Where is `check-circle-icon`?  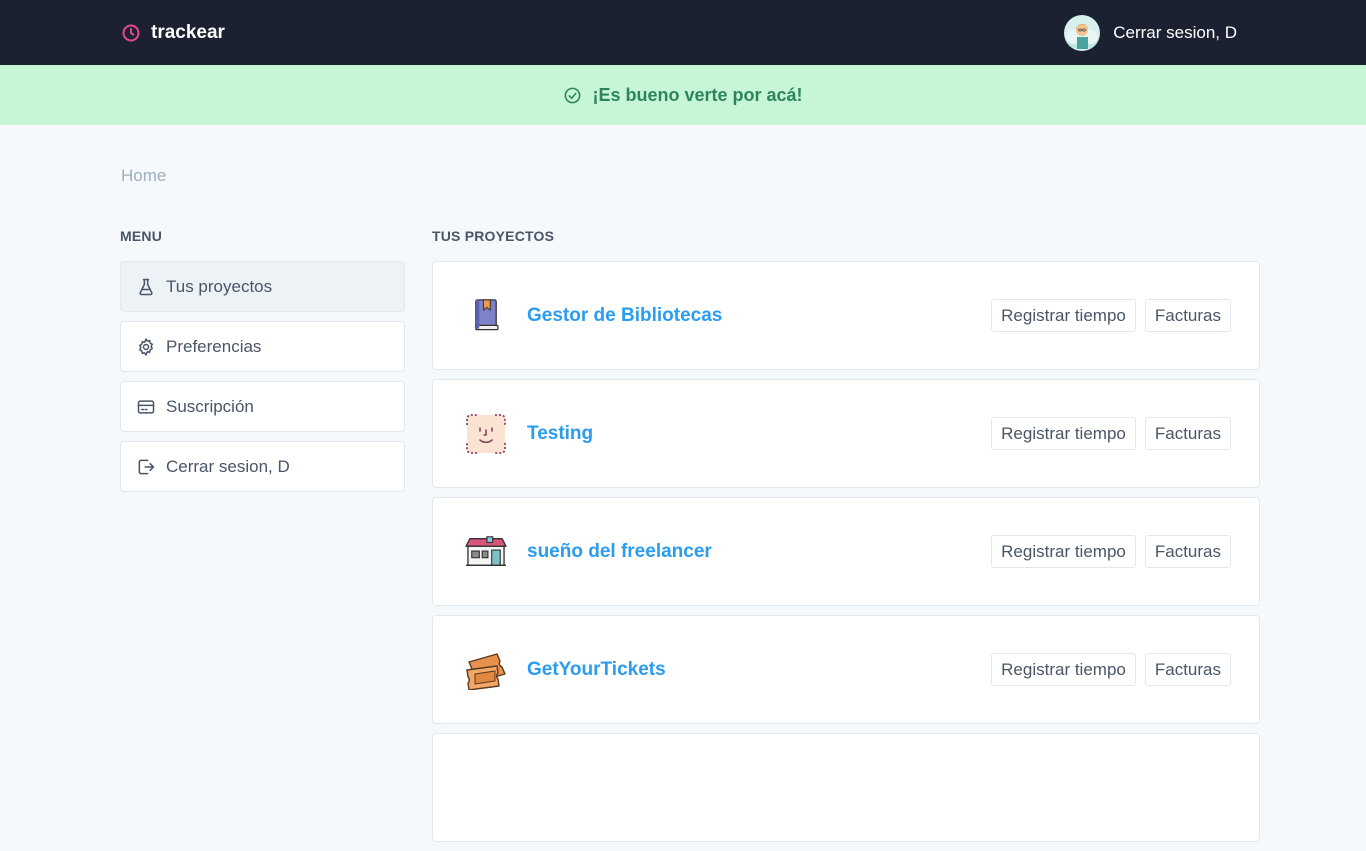 check-circle-icon is located at coordinates (573, 95).